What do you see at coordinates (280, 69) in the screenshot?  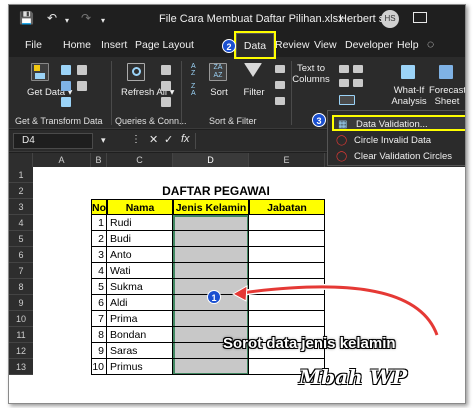 I see `clear-filter-icon` at bounding box center [280, 69].